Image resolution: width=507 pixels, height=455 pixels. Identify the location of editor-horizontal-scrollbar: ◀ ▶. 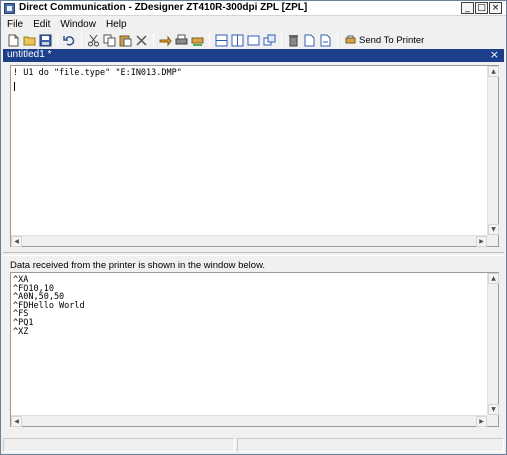
(249, 241).